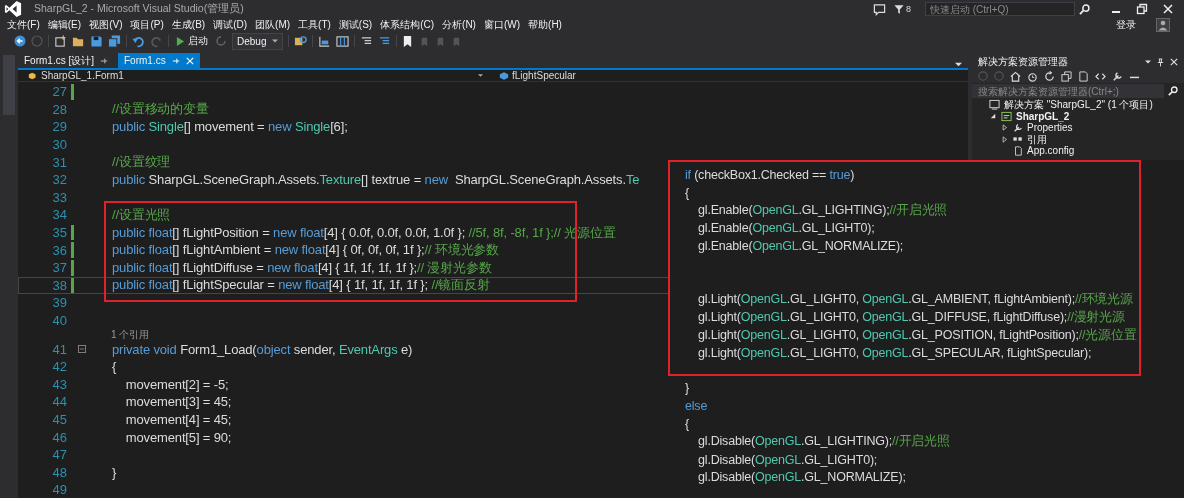  What do you see at coordinates (1050, 128) in the screenshot?
I see `tree-item: Properties` at bounding box center [1050, 128].